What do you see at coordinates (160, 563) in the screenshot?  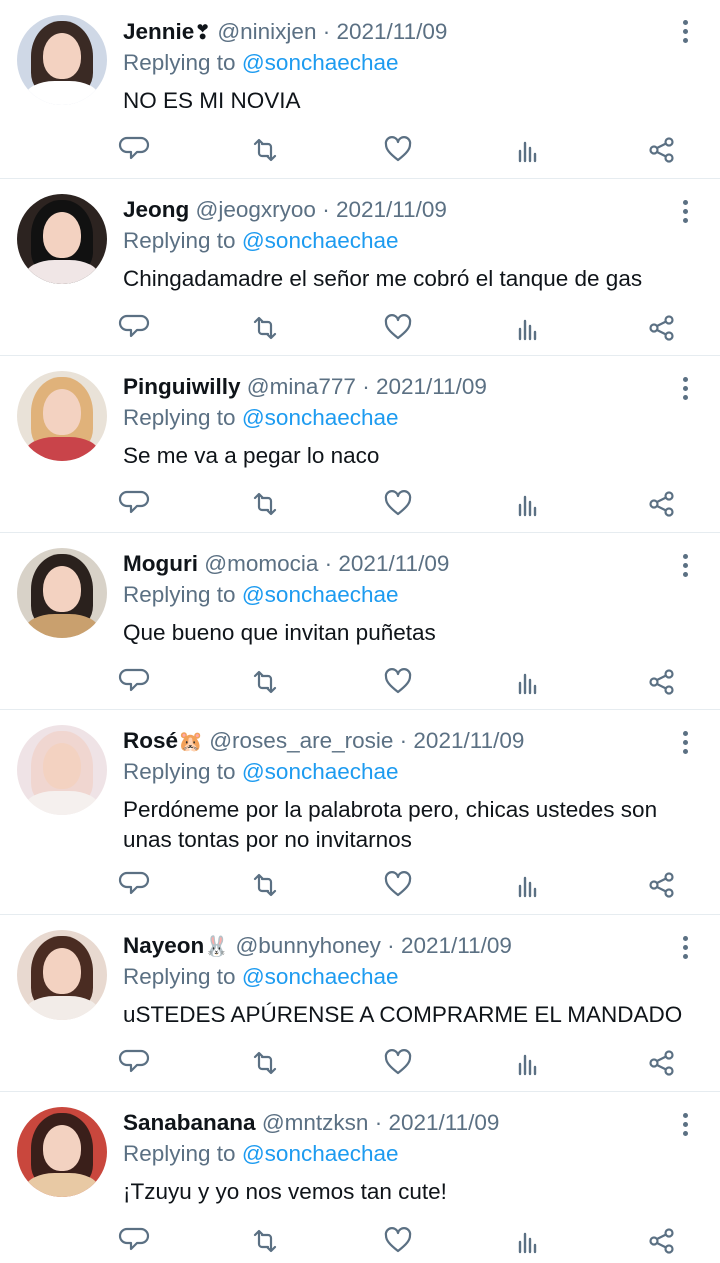 I see `display-name: Moguri` at bounding box center [160, 563].